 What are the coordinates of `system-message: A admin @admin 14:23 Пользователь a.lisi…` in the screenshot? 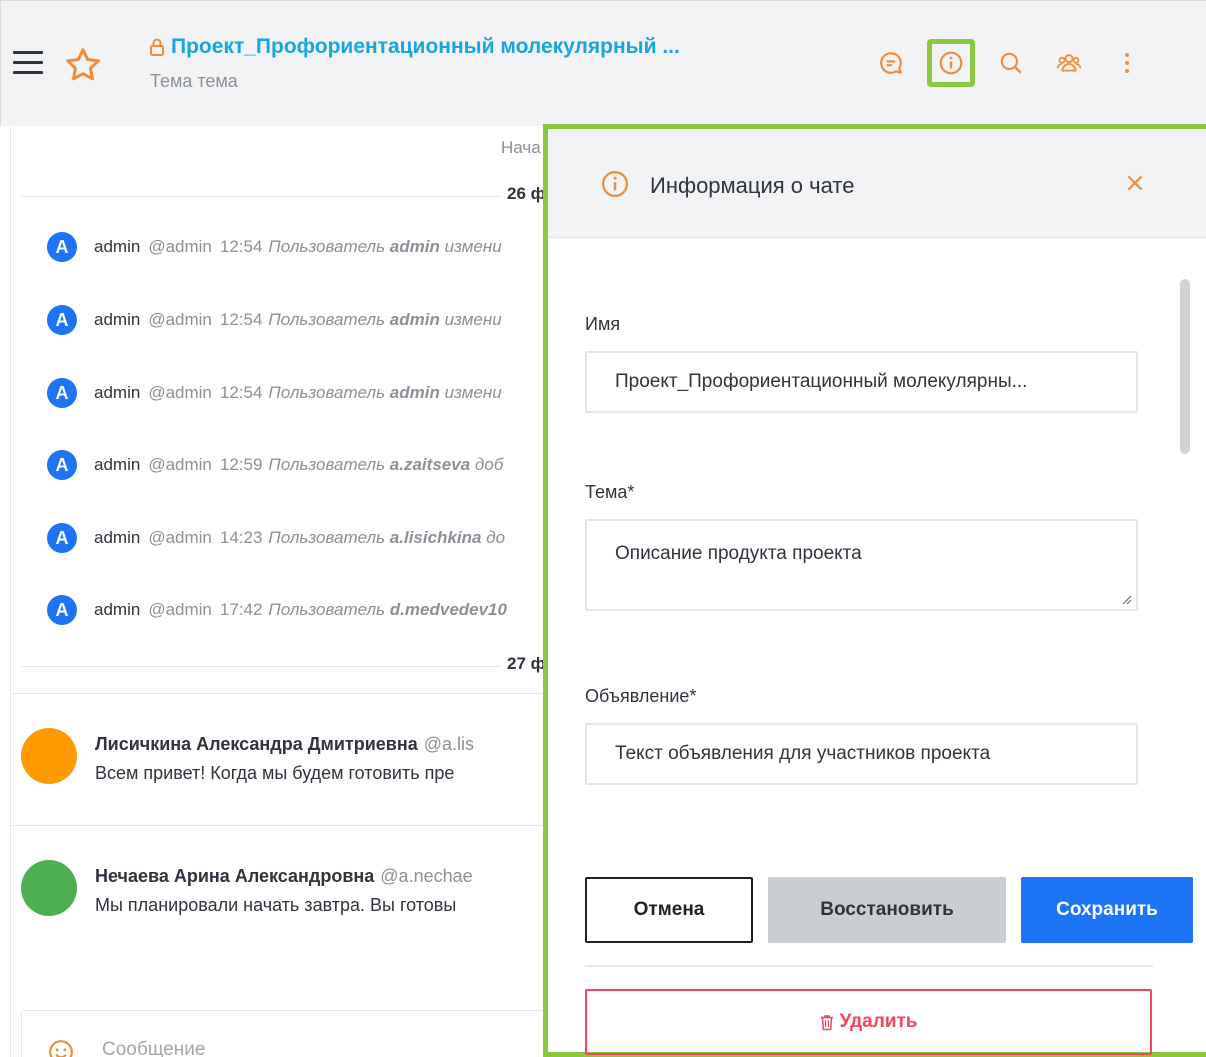 It's located at (299, 538).